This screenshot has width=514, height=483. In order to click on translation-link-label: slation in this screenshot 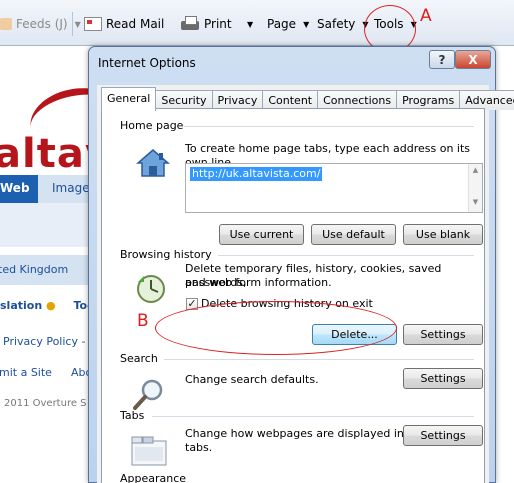, I will do `click(21, 305)`.